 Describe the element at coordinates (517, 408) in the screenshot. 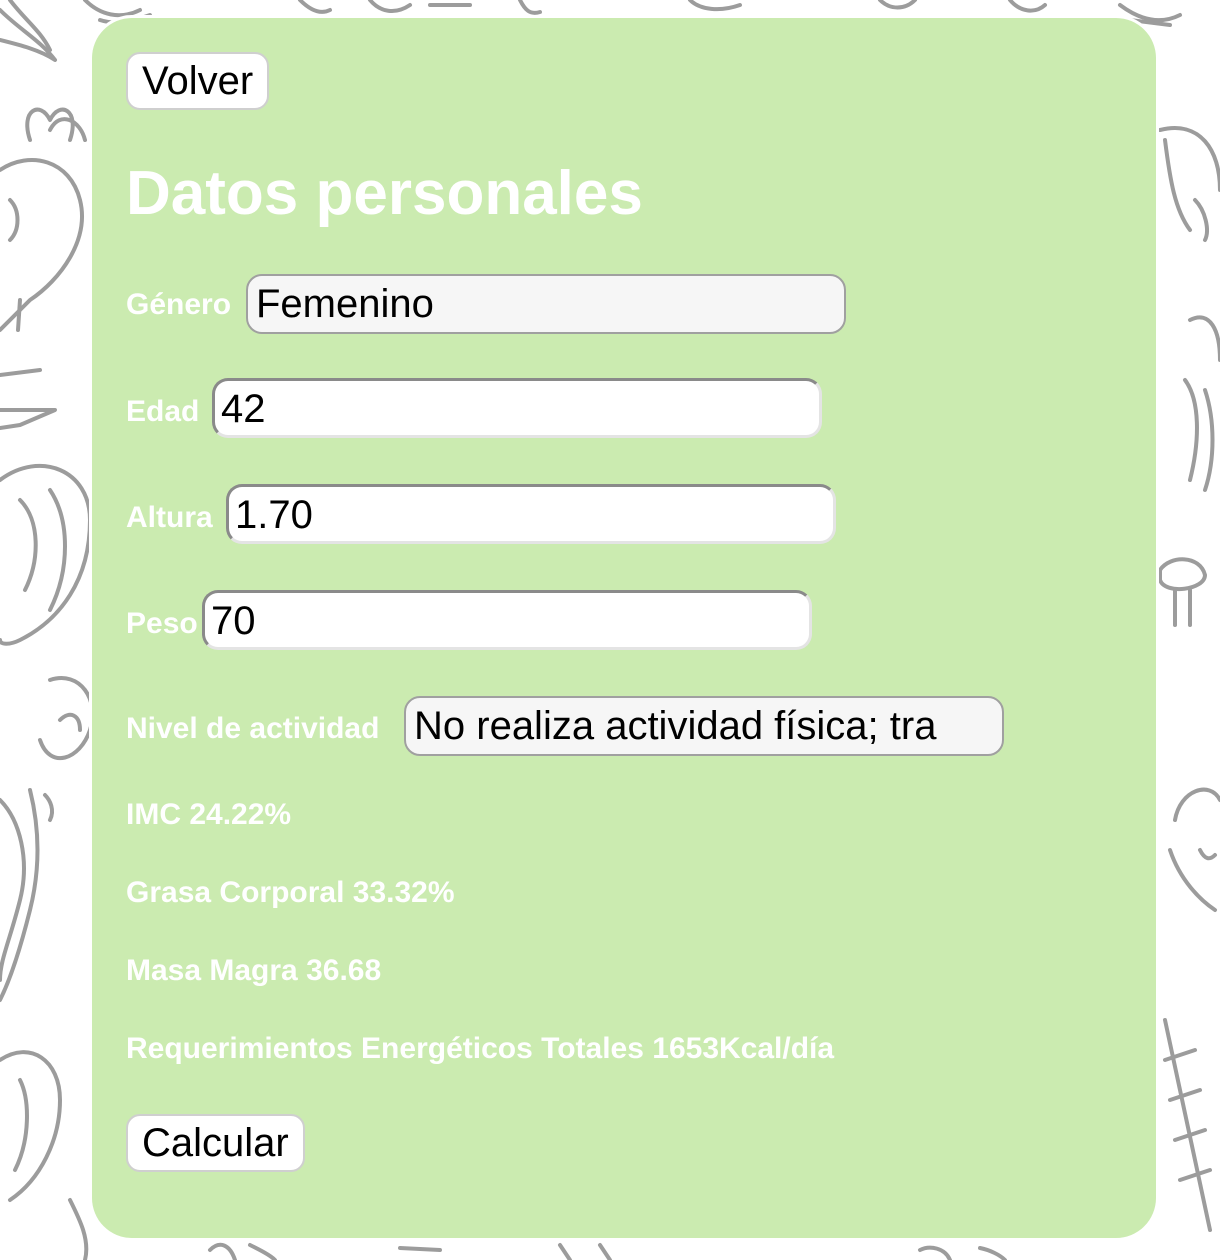

I see `age-input: 42` at that location.